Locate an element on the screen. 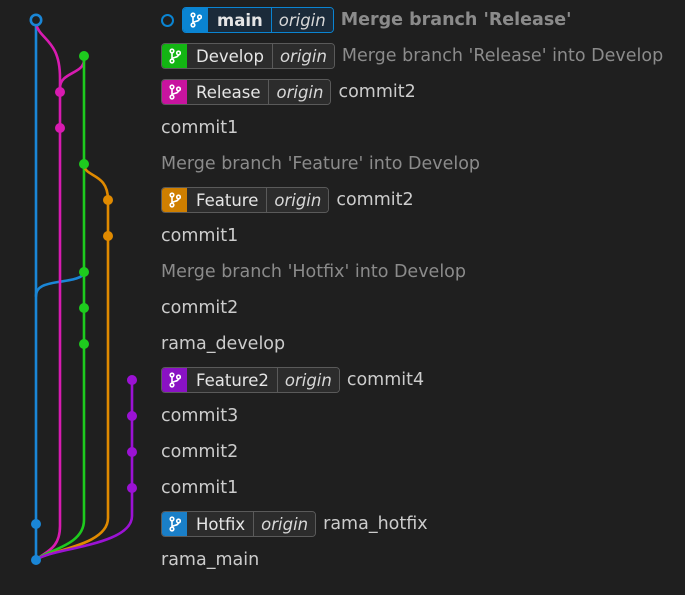  commit-row: commit3 is located at coordinates (199, 416).